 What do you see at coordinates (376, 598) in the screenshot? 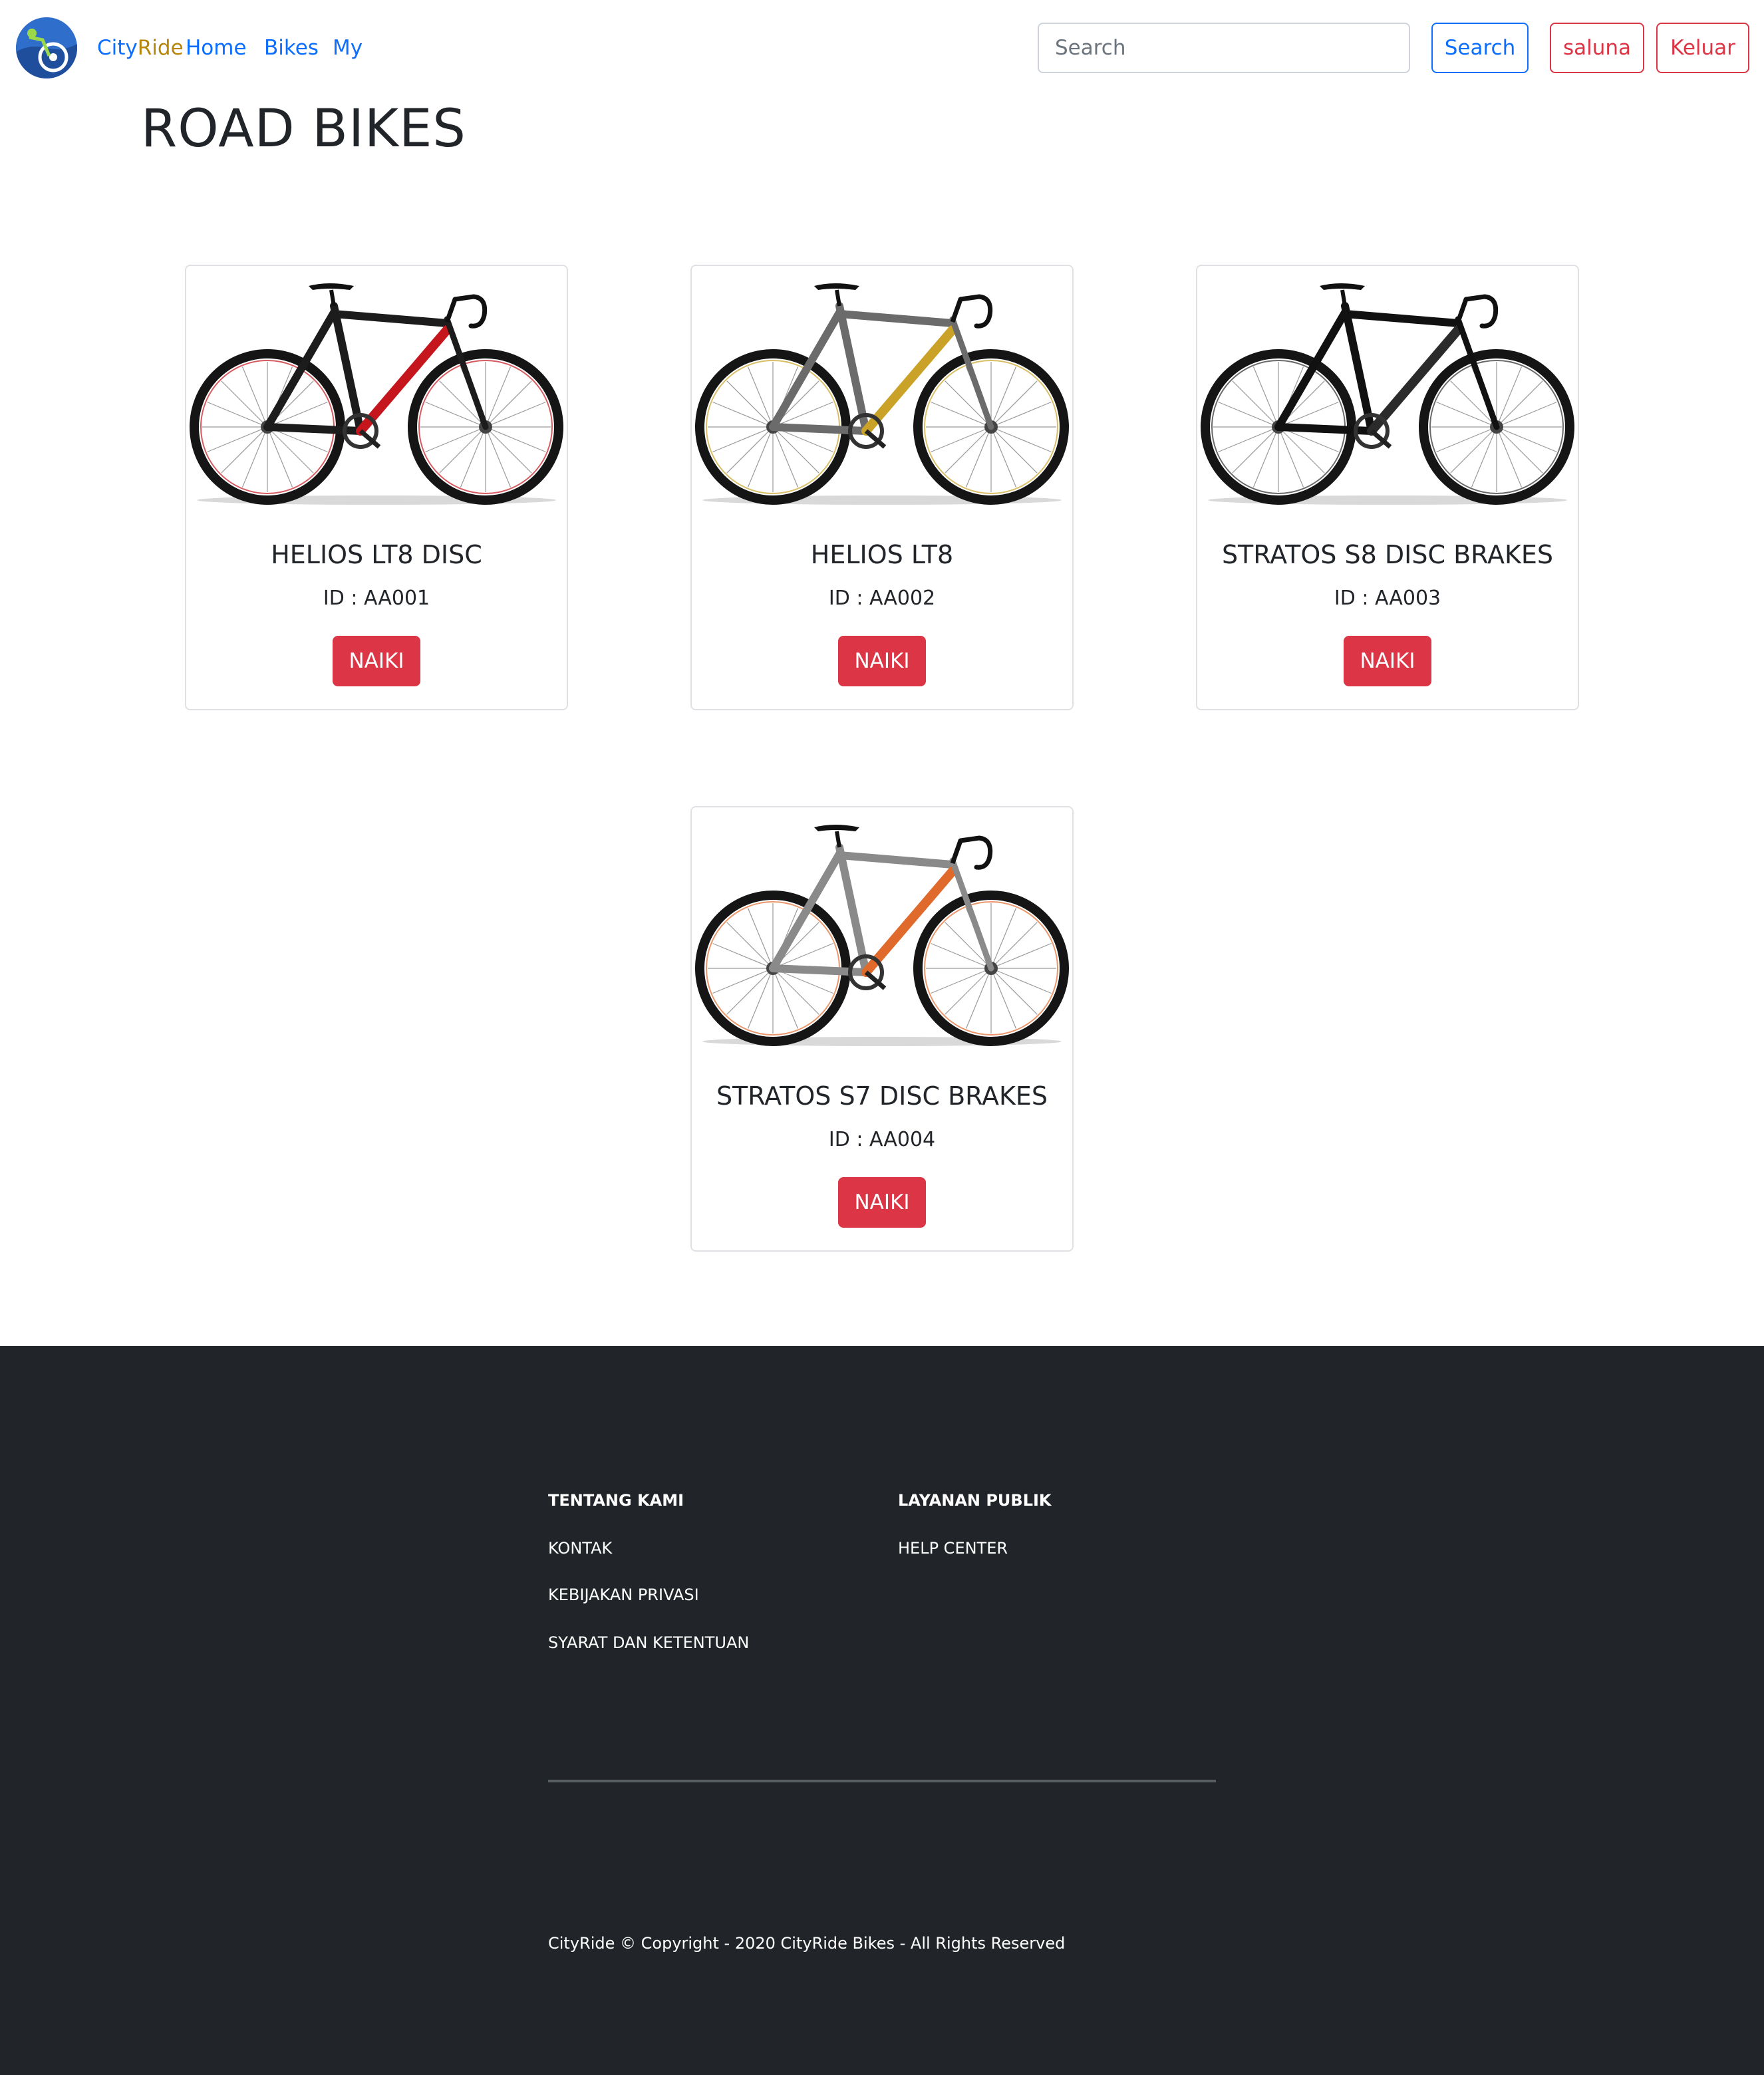
I see `bike-id: ID : AA001` at bounding box center [376, 598].